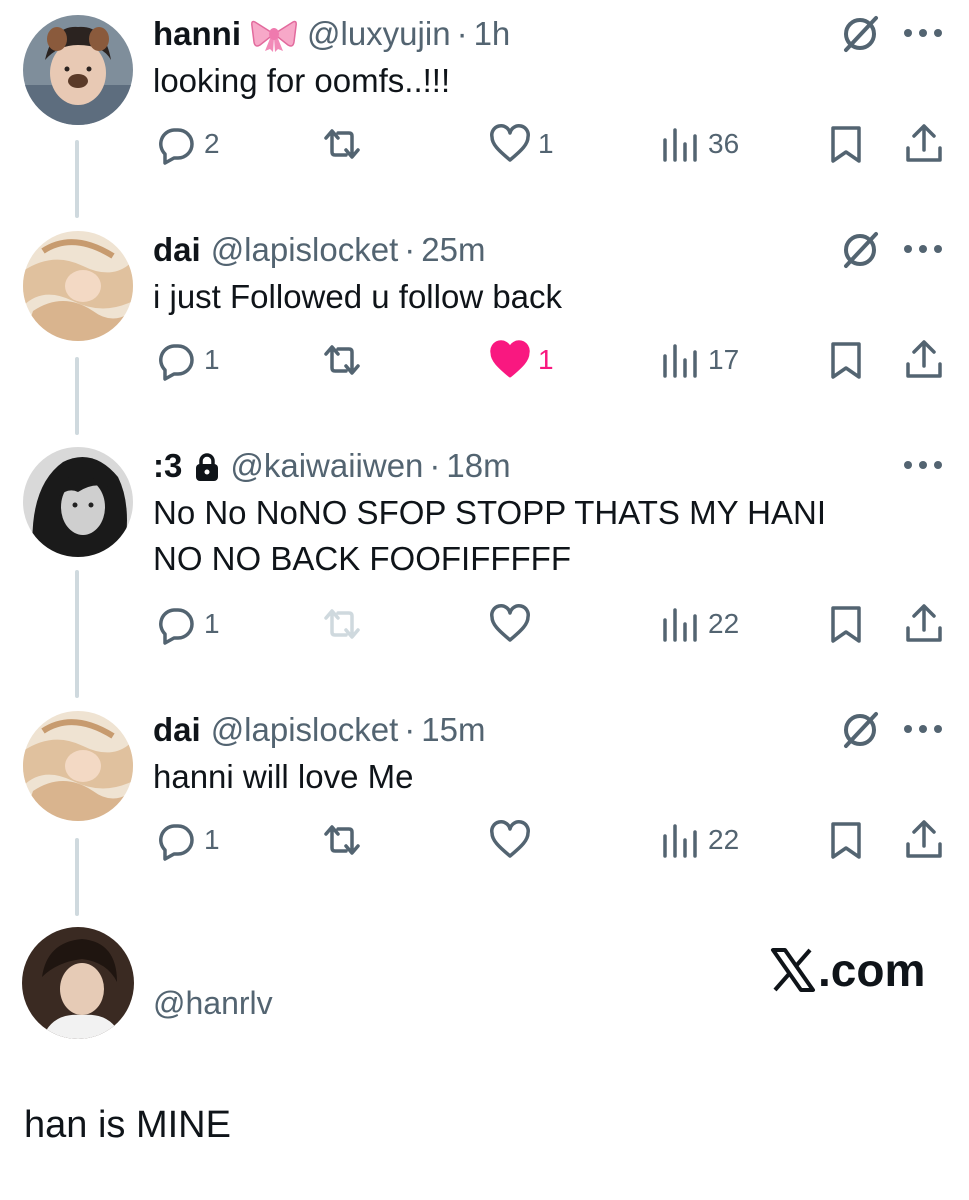  What do you see at coordinates (793, 970) in the screenshot?
I see `x-logo-icon` at bounding box center [793, 970].